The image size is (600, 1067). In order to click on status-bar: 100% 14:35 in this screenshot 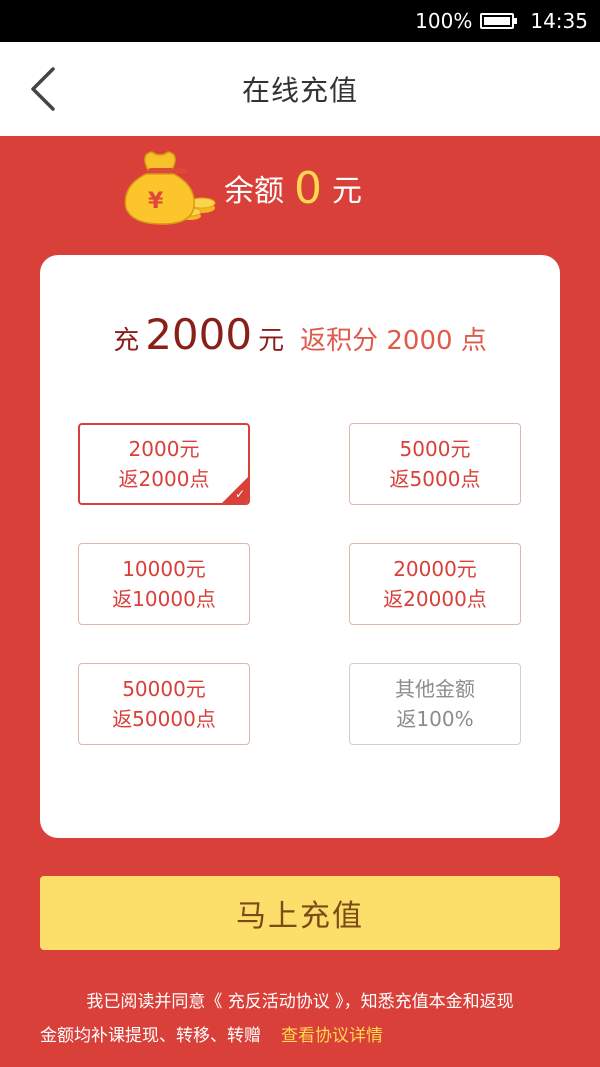, I will do `click(300, 21)`.